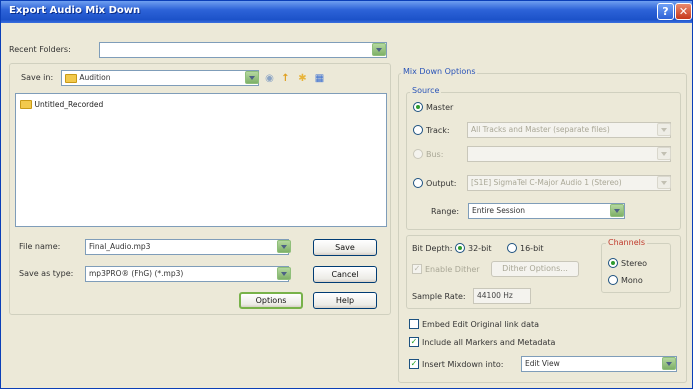 The image size is (693, 389). What do you see at coordinates (613, 263) in the screenshot?
I see `stereo-radio` at bounding box center [613, 263].